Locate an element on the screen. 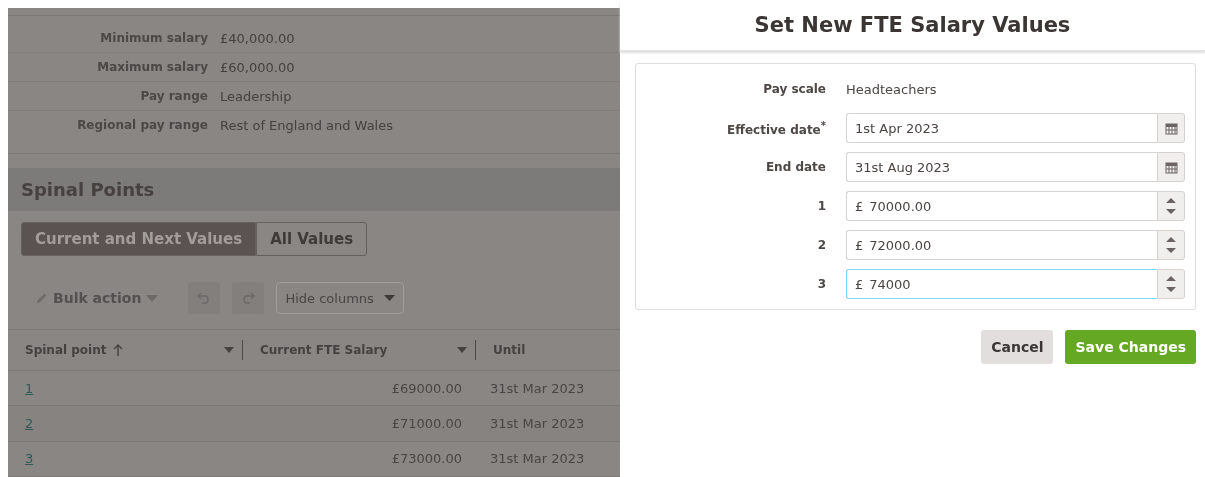  column-header: Spinal point is located at coordinates (74, 350).